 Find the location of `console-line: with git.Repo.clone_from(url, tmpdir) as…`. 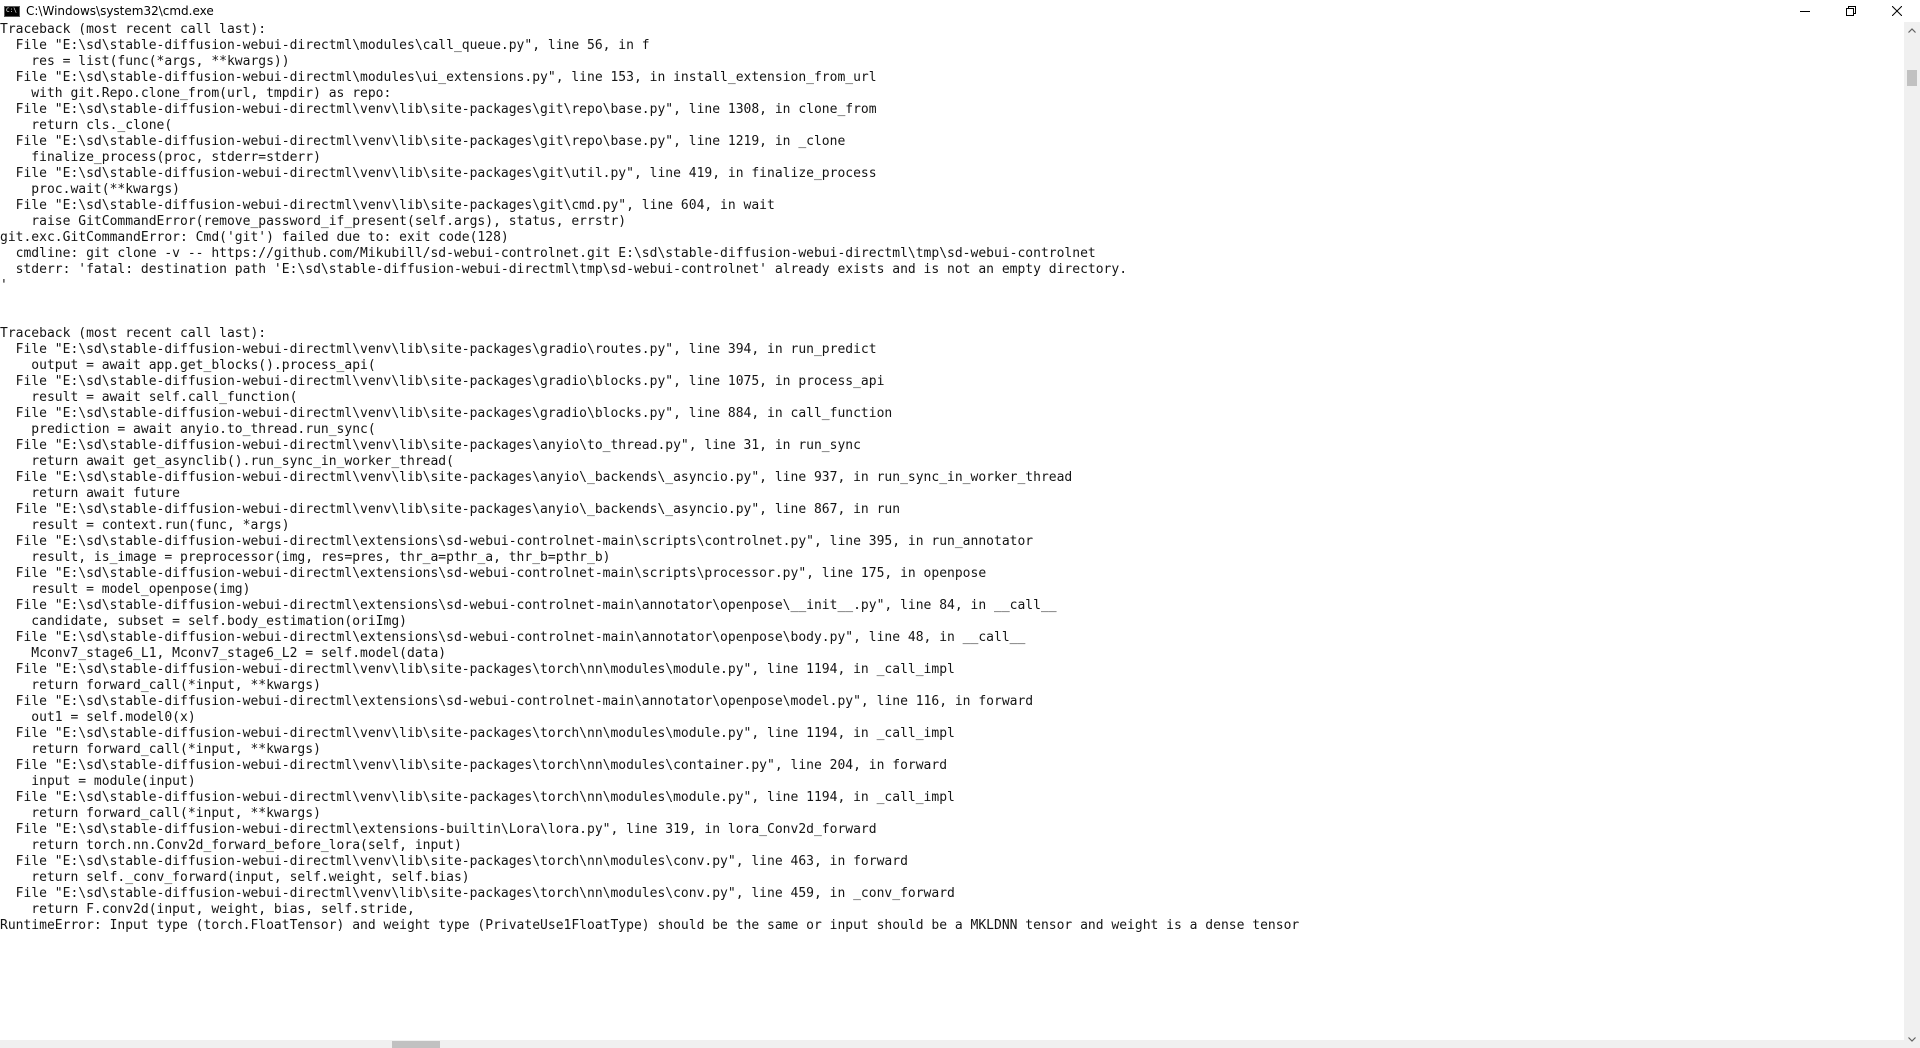

console-line: with git.Repo.clone_from(url, tmpdir) as… is located at coordinates (196, 93).